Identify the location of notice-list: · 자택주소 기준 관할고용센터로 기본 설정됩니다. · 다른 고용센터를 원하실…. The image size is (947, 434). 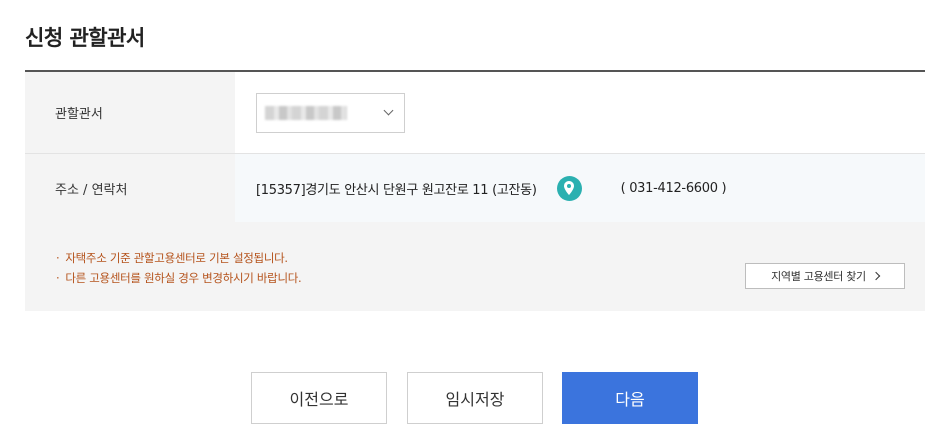
(179, 268).